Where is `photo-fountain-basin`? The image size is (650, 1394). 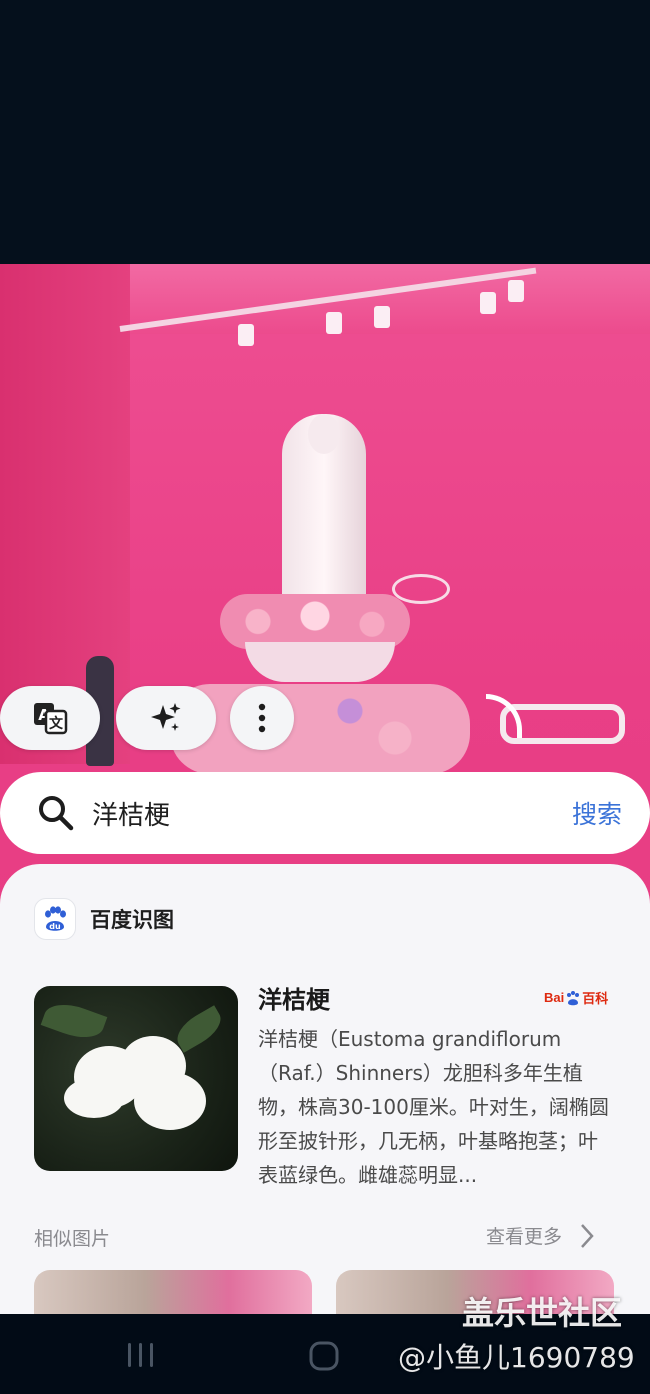 photo-fountain-basin is located at coordinates (320, 662).